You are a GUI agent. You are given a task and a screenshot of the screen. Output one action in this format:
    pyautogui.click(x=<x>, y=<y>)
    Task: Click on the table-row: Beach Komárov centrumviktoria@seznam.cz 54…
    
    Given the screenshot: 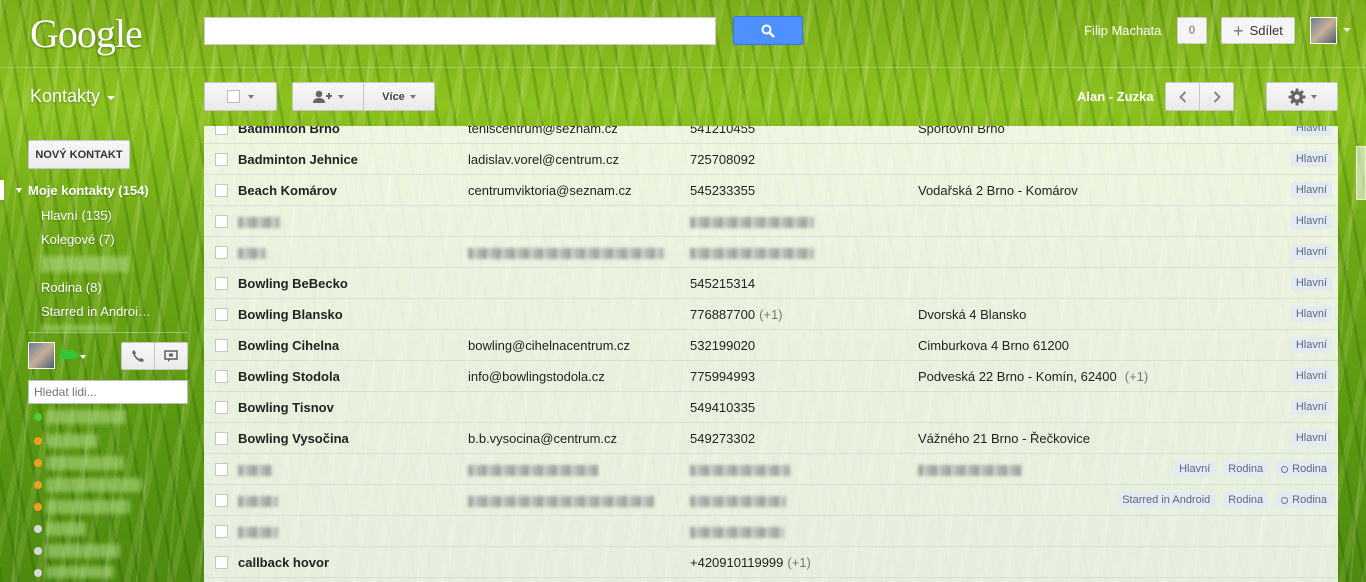 What is the action you would take?
    pyautogui.click(x=771, y=190)
    